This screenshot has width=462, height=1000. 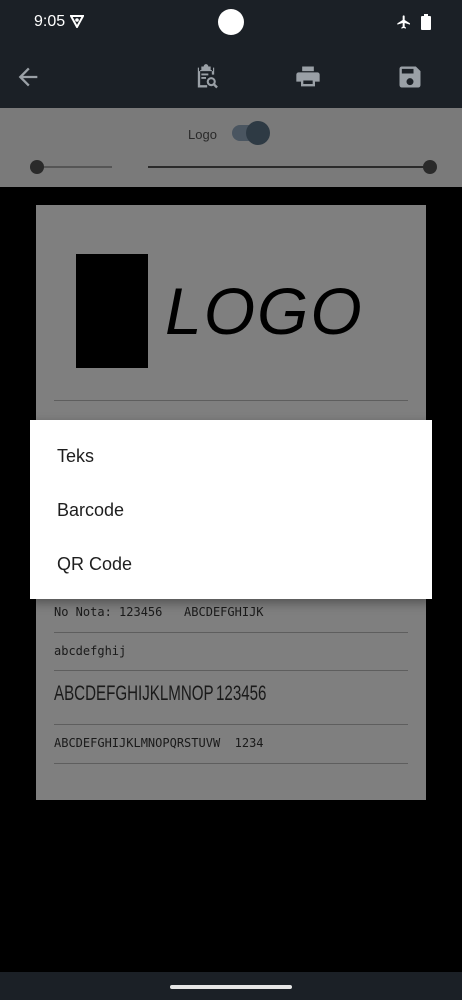 What do you see at coordinates (241, 693) in the screenshot?
I see `receipt-line-large-right: 123456` at bounding box center [241, 693].